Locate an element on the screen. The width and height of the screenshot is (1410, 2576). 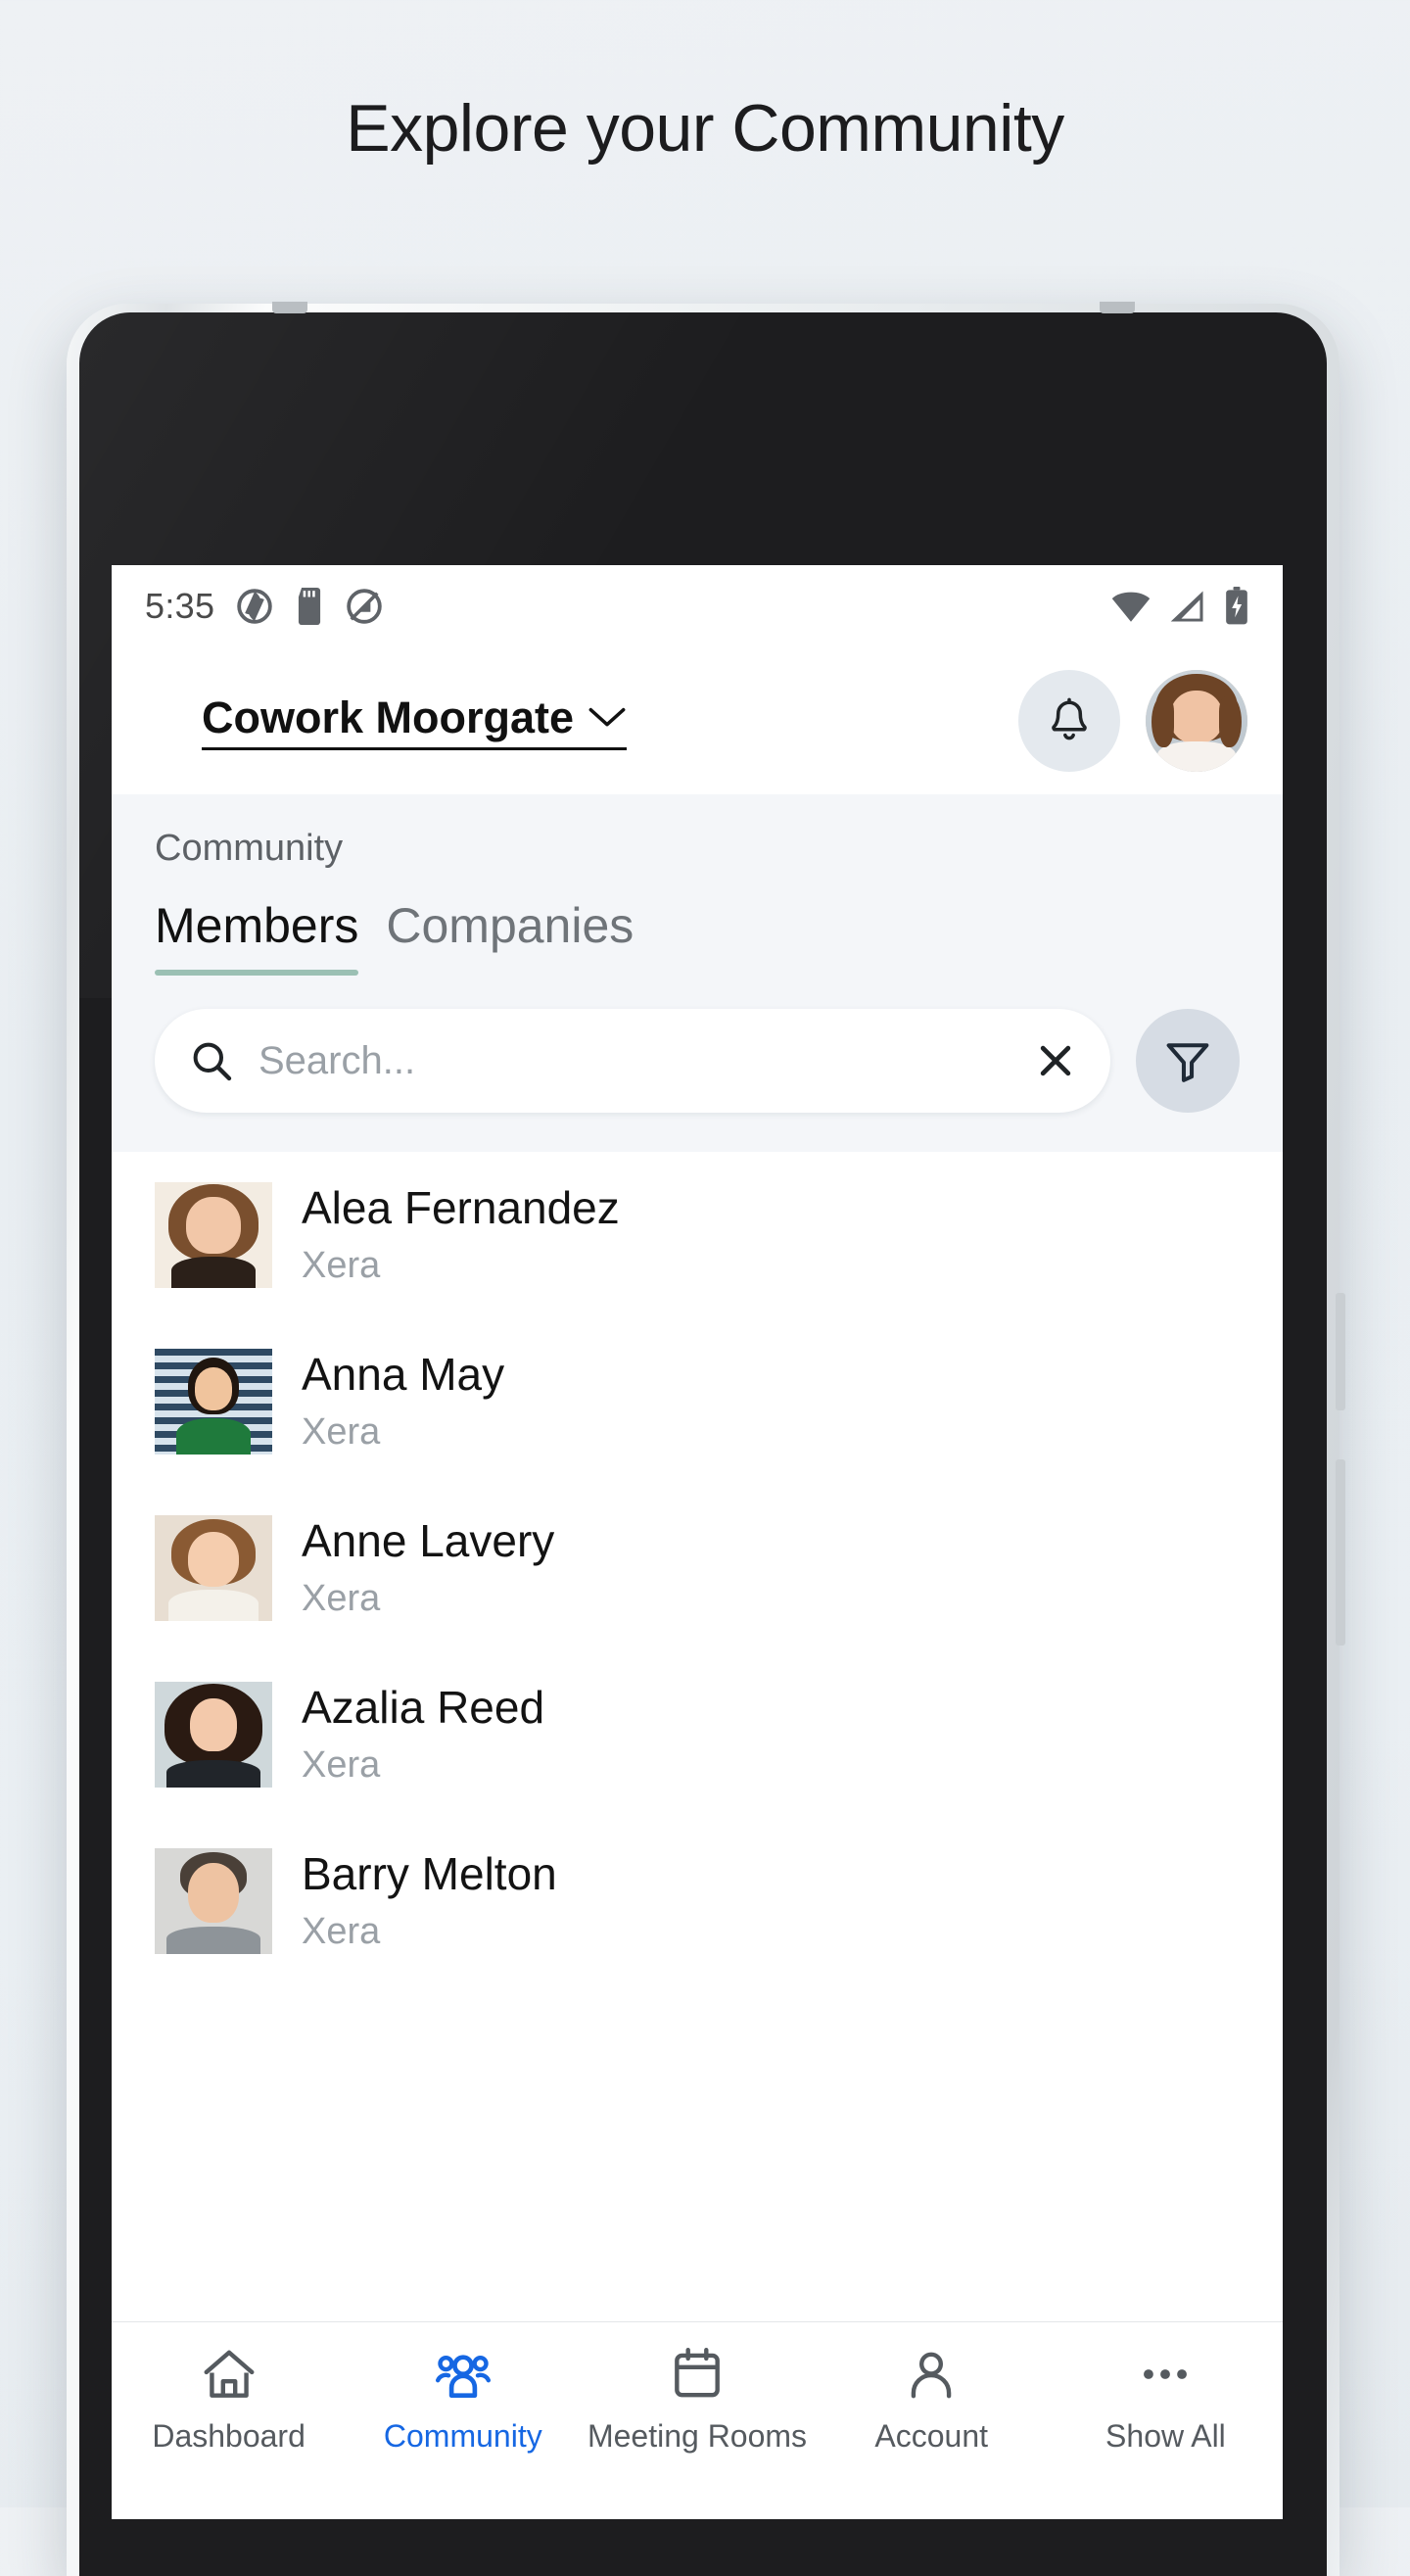
tab-companies: Companies is located at coordinates (510, 937).